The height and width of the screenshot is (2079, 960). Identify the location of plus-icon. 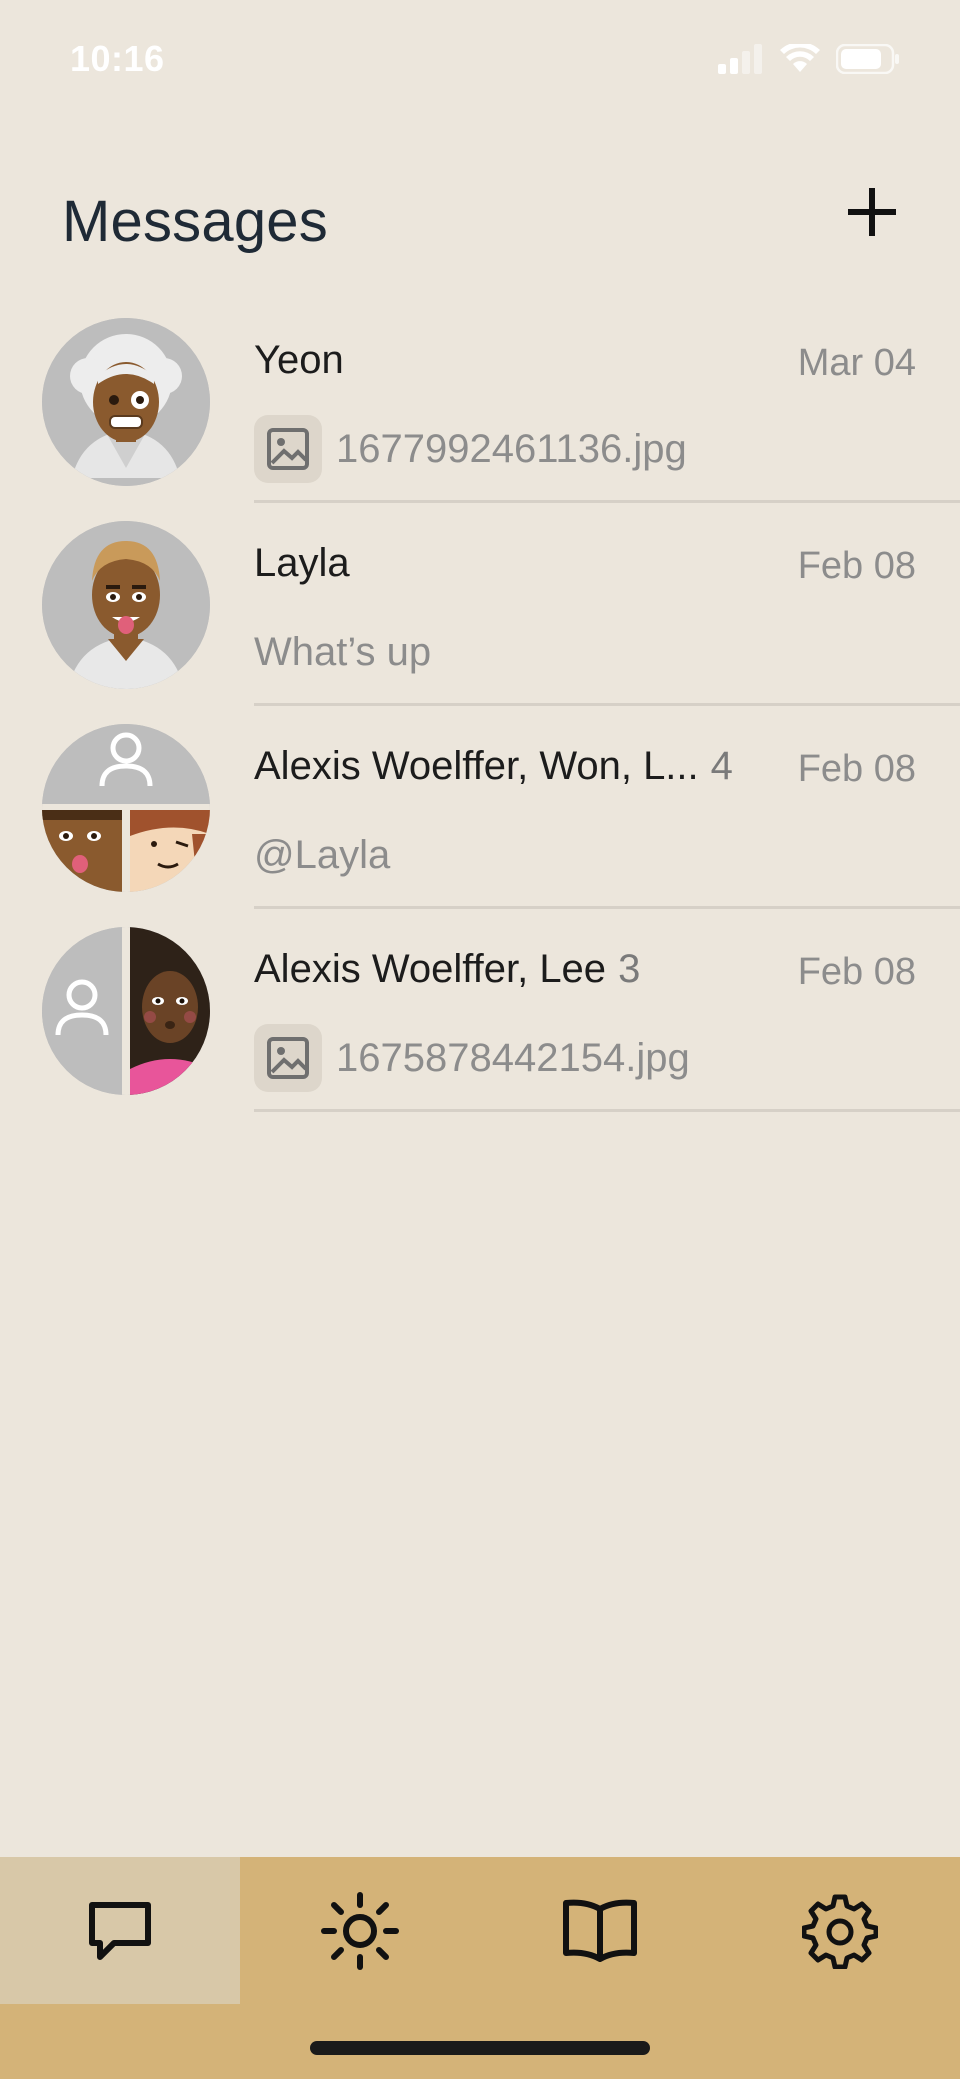
(872, 212).